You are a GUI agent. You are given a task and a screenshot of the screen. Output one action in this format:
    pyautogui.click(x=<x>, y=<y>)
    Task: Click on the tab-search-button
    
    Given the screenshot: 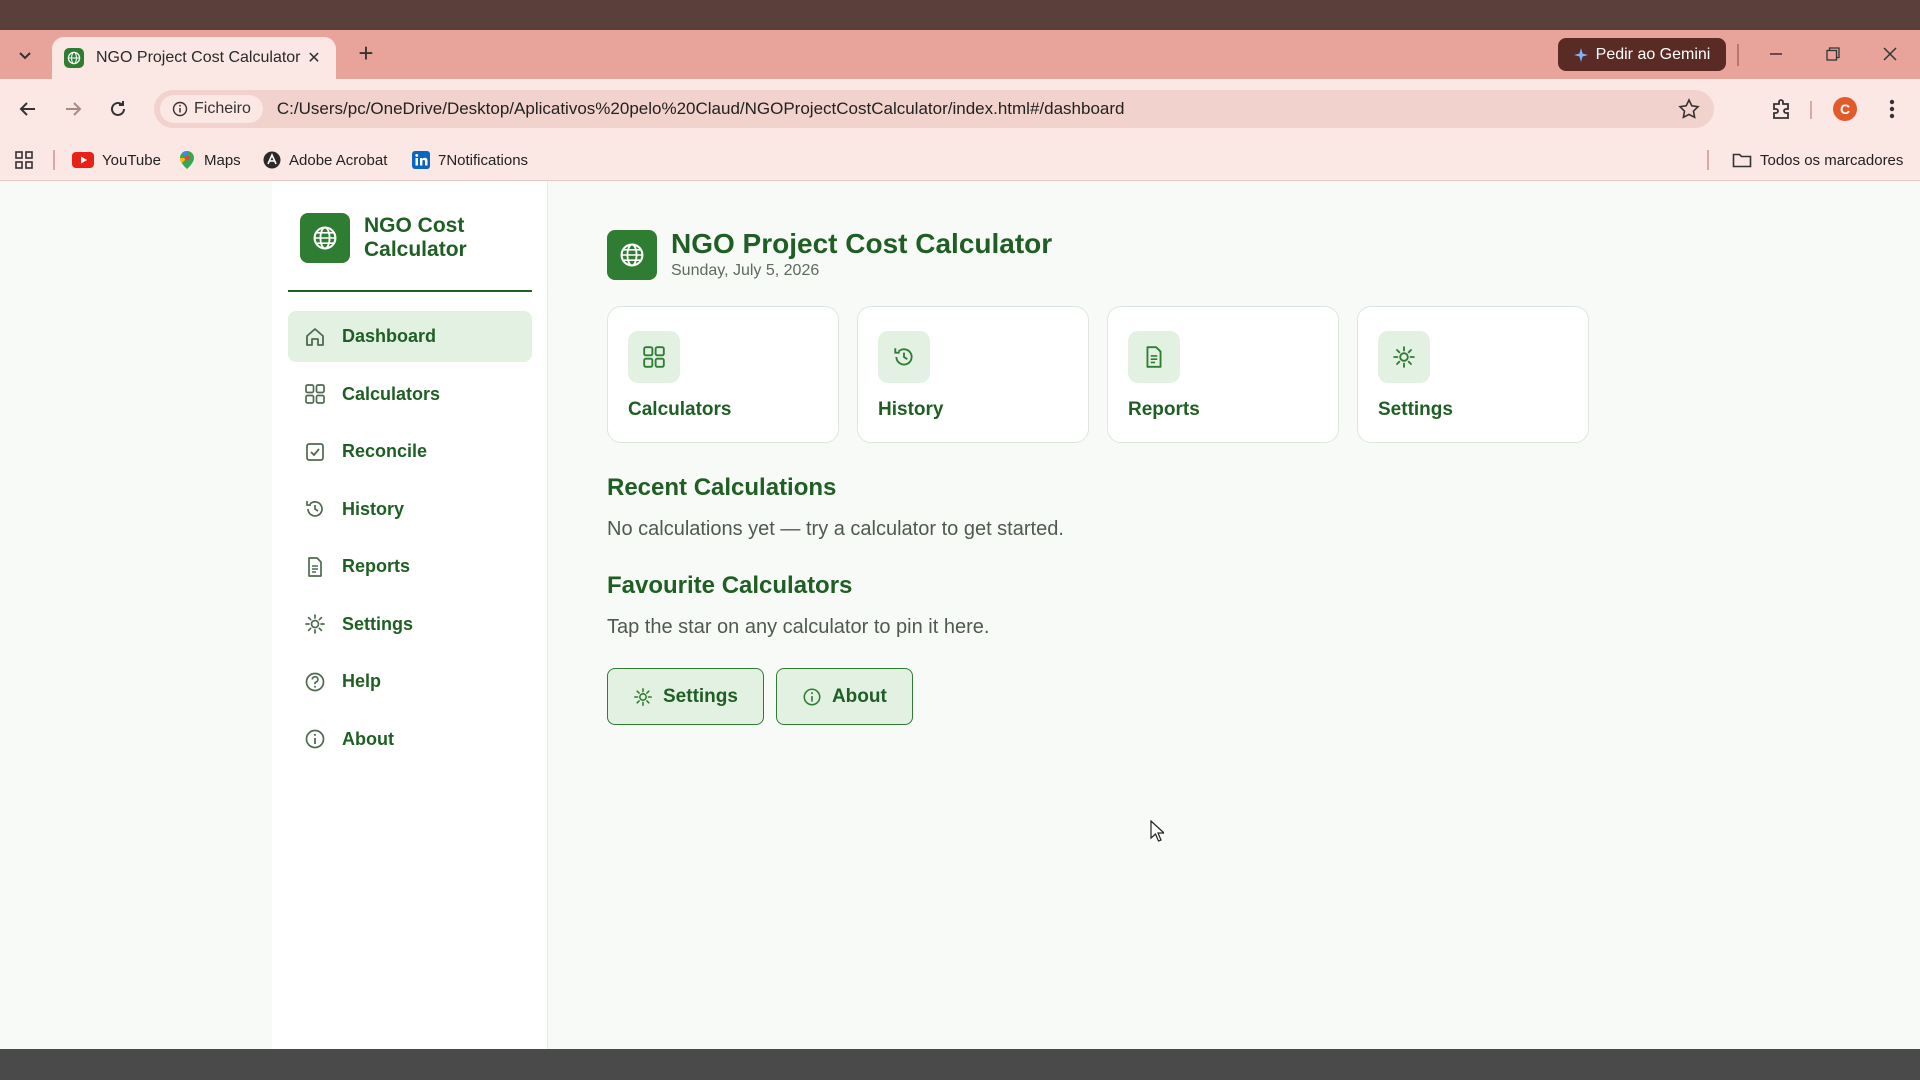 What is the action you would take?
    pyautogui.click(x=25, y=55)
    